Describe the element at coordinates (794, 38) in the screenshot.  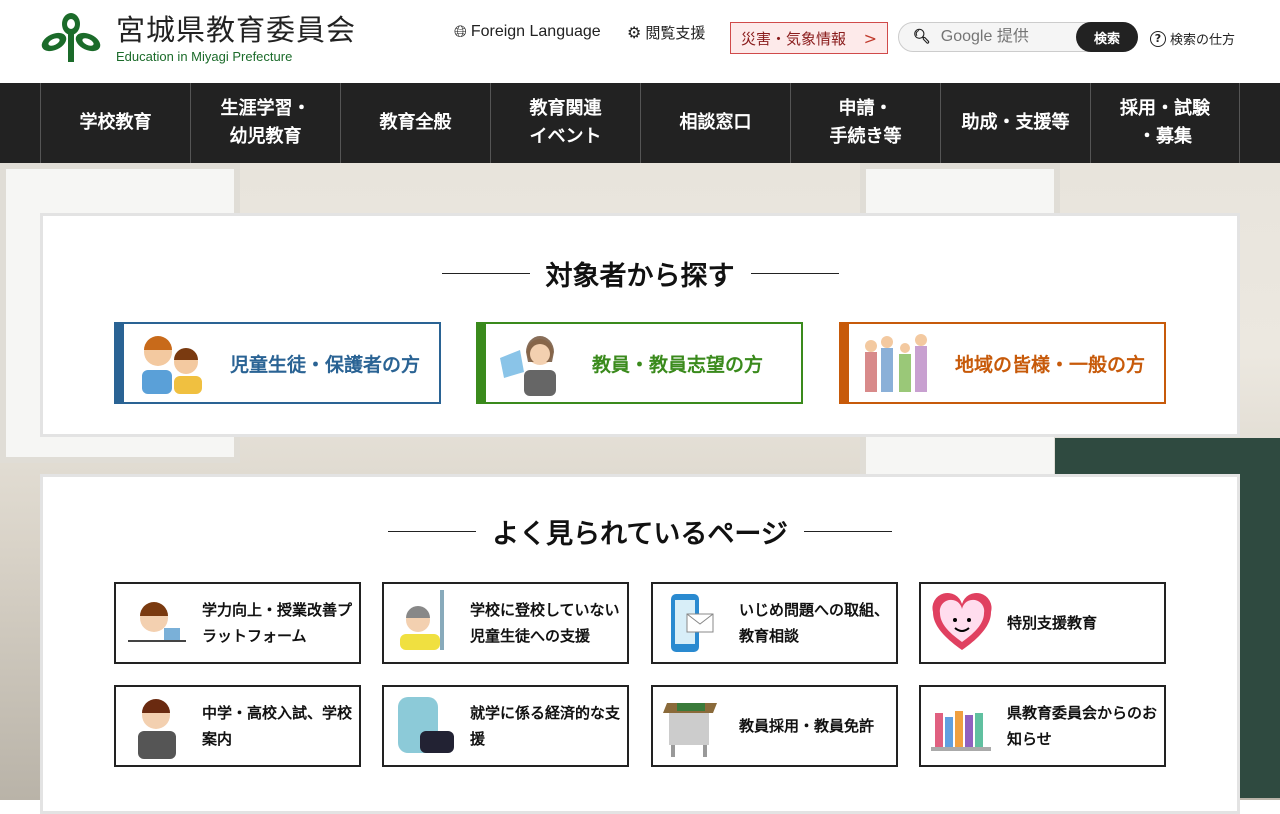
I see `disaster-label: 災害・気象情報` at that location.